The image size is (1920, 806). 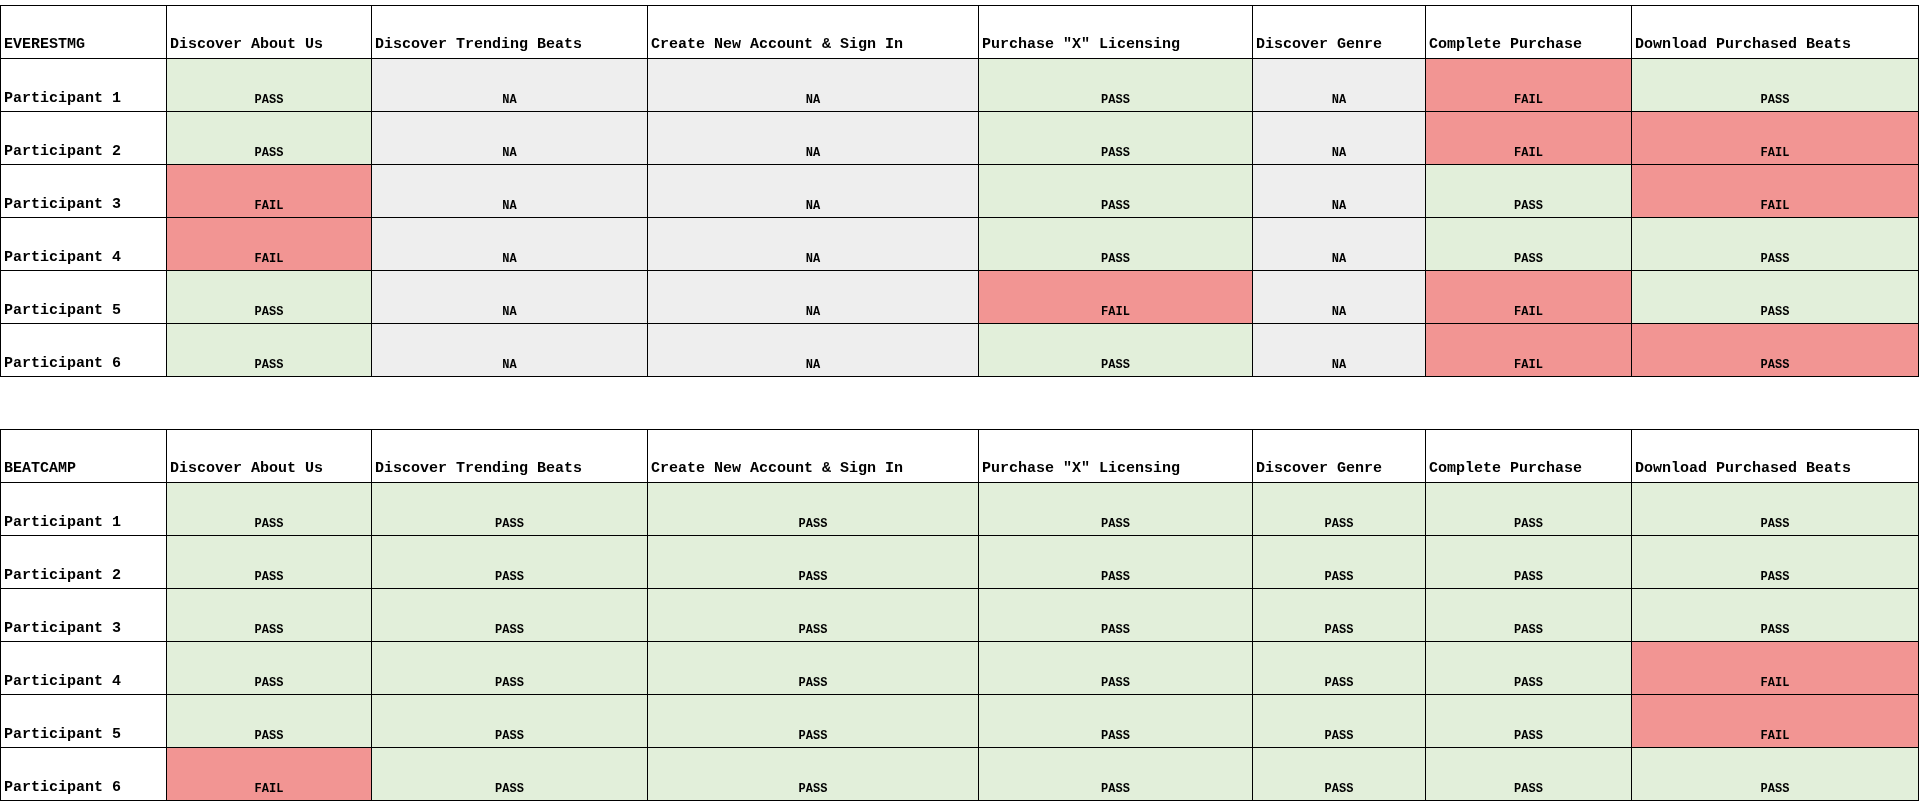 What do you see at coordinates (83, 668) in the screenshot?
I see `row-label: Participant 4` at bounding box center [83, 668].